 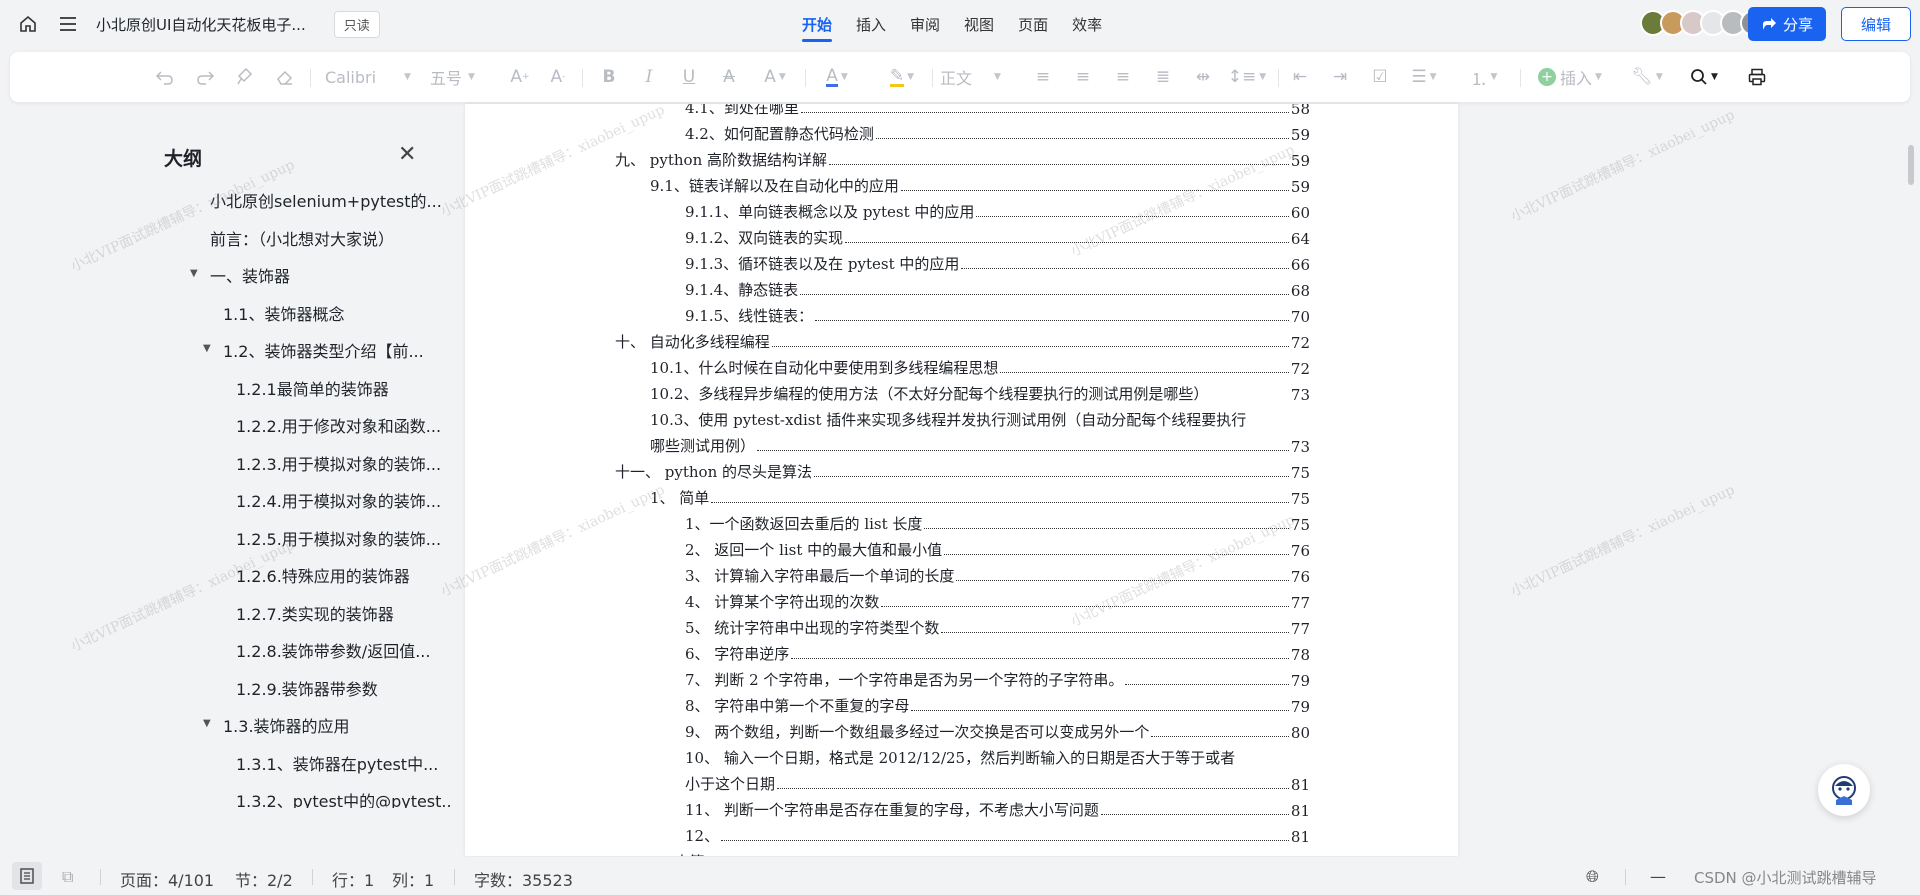 What do you see at coordinates (1123, 77) in the screenshot?
I see `align-right-icon: ≡` at bounding box center [1123, 77].